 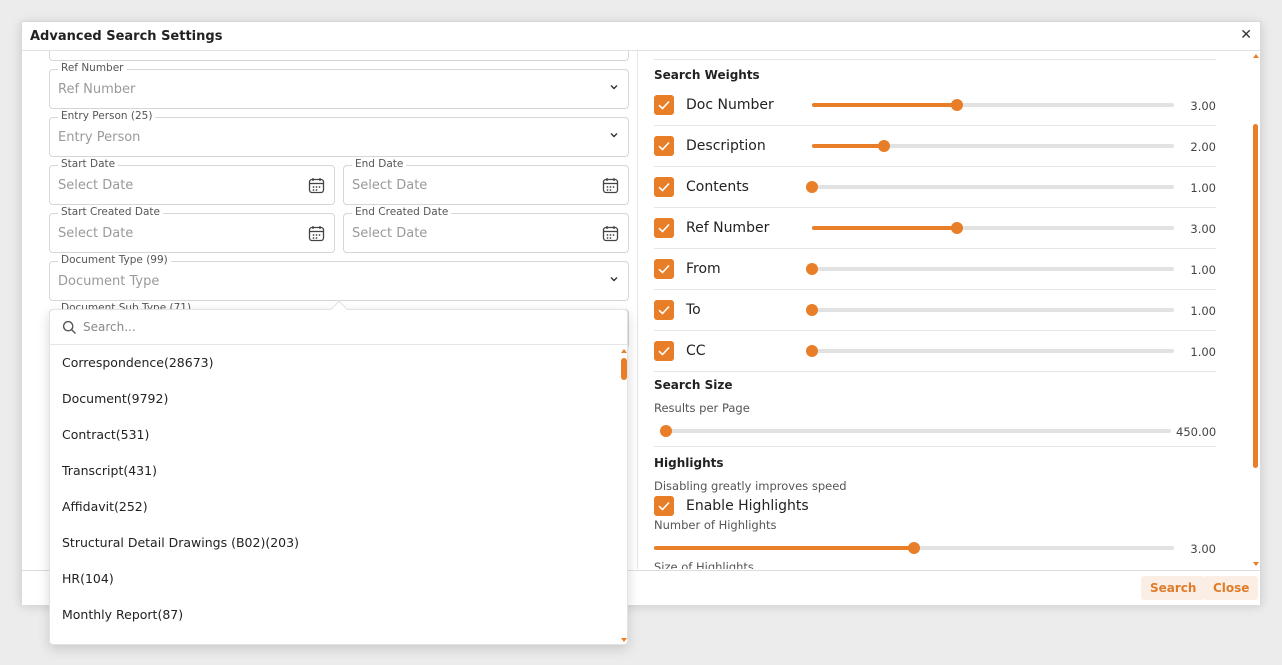 What do you see at coordinates (486, 229) in the screenshot?
I see `end-created-date-picker: End Created Date Select Date` at bounding box center [486, 229].